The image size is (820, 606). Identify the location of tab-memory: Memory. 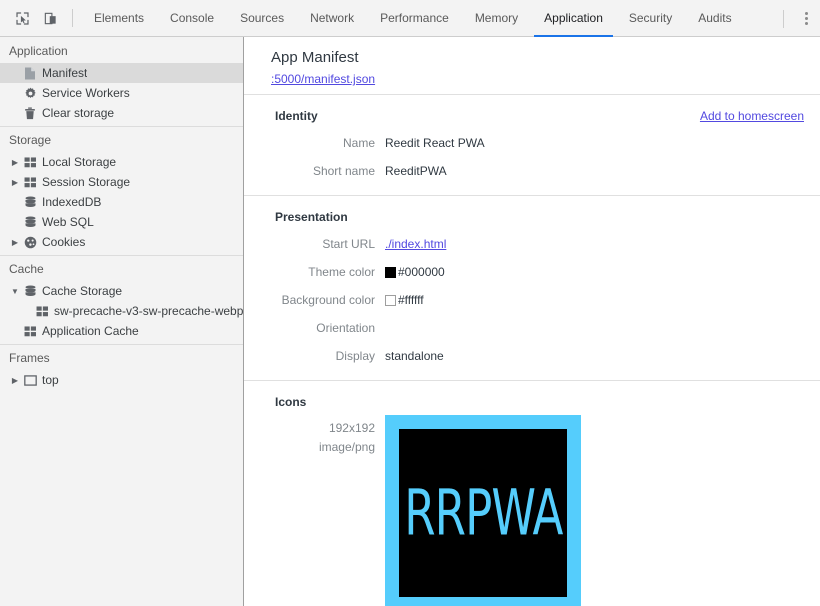
(496, 18).